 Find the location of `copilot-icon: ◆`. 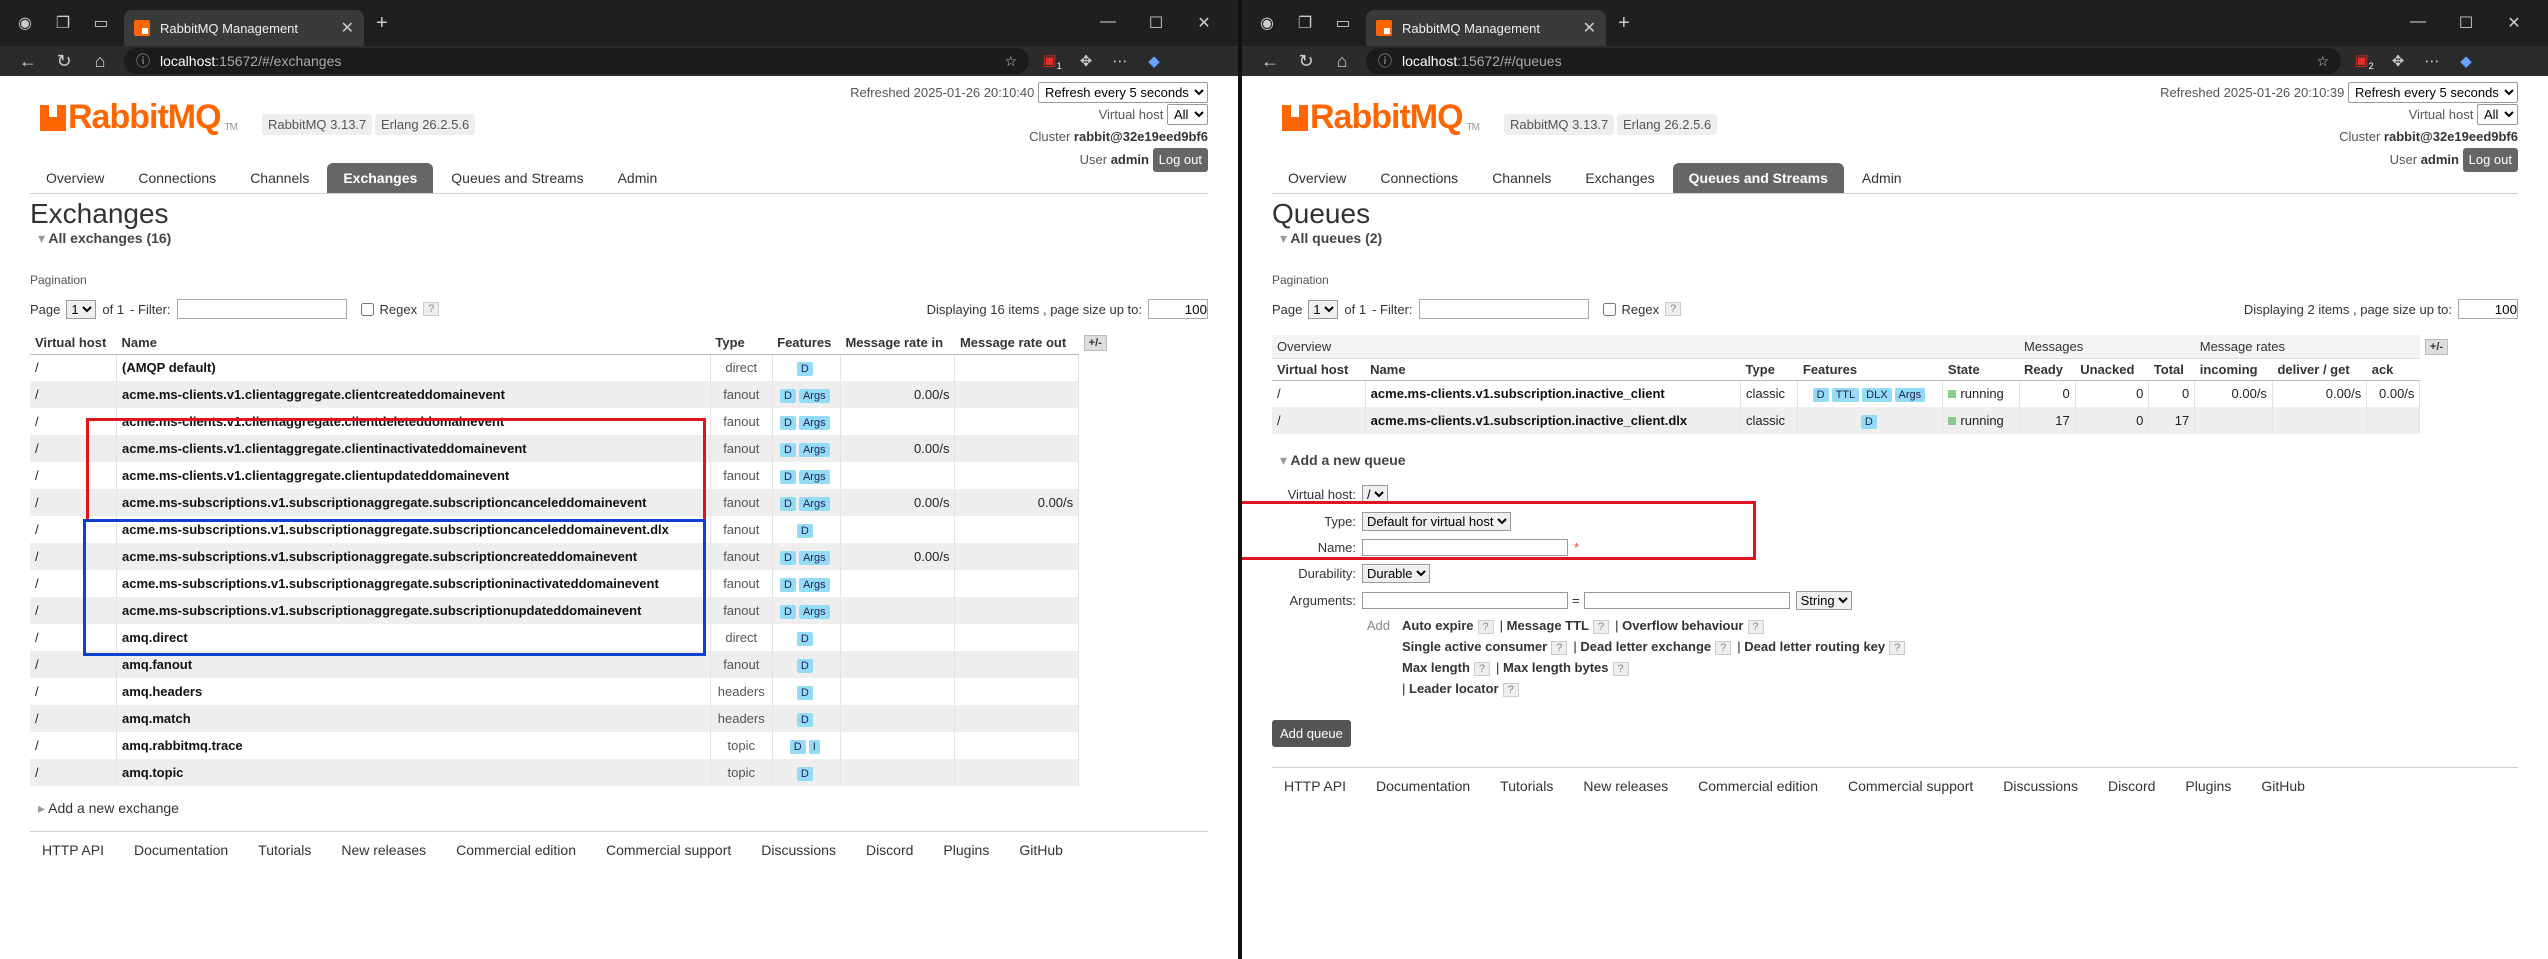

copilot-icon: ◆ is located at coordinates (1154, 61).